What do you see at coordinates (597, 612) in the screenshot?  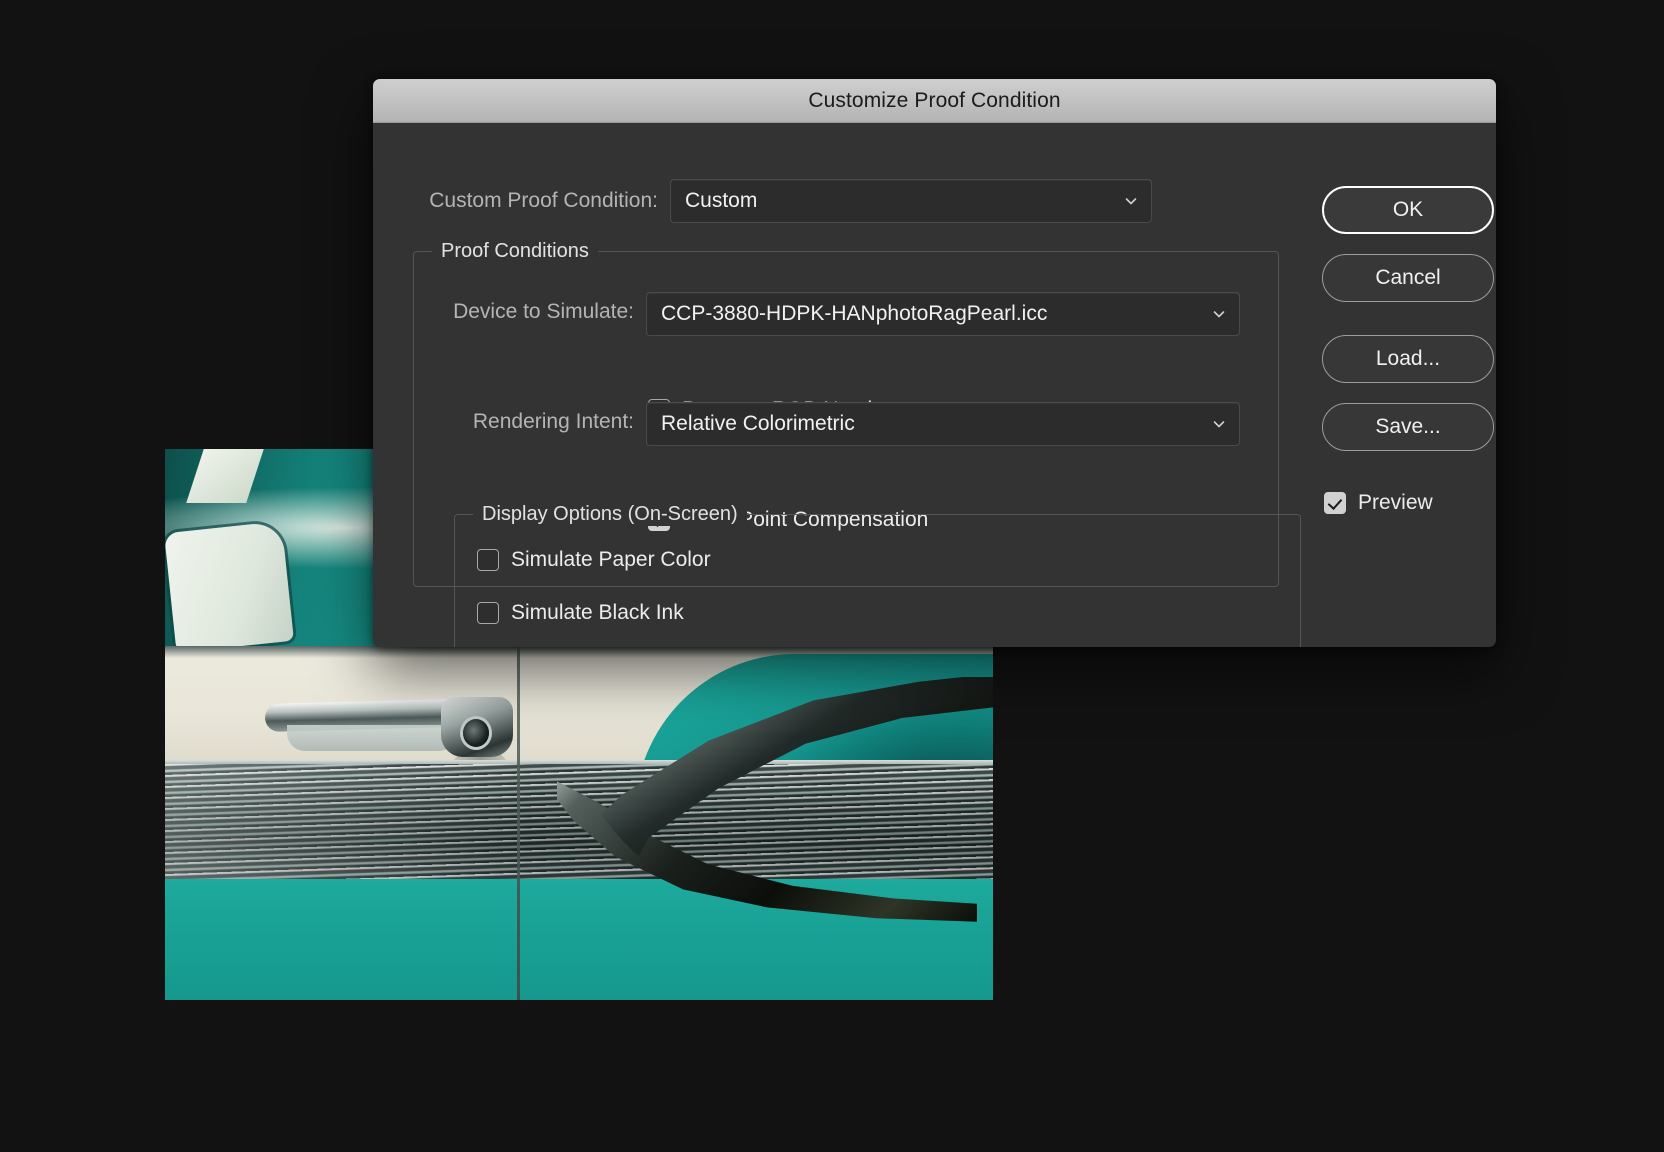 I see `simulate-black-ink-label: Simulate Black Ink` at bounding box center [597, 612].